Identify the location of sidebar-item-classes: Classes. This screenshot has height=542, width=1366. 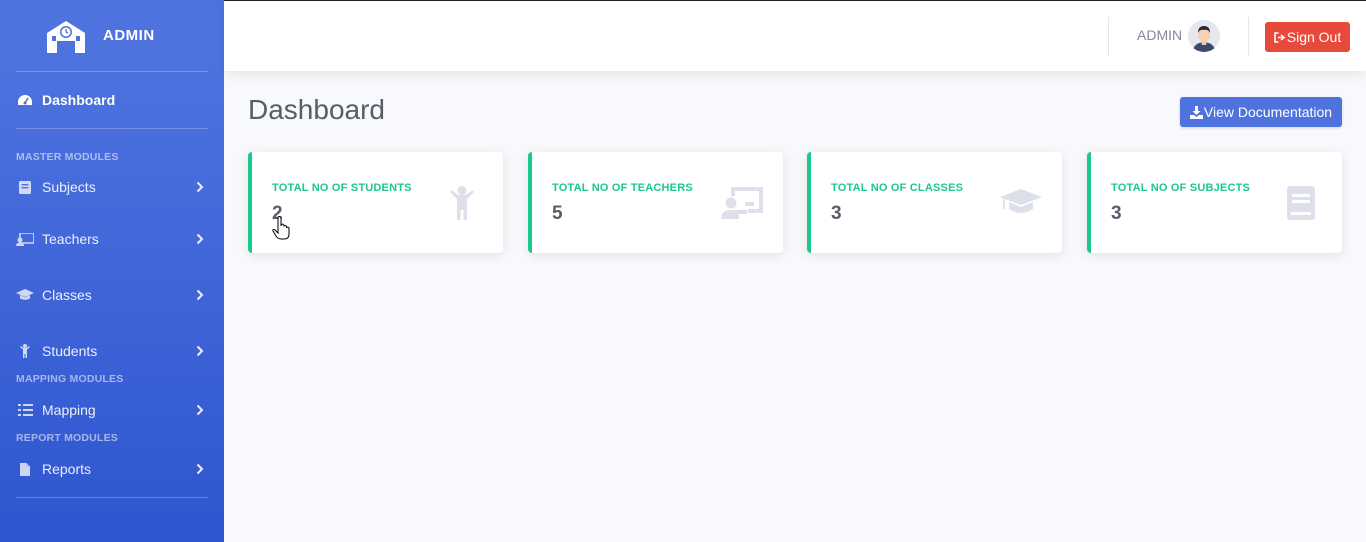
(112, 295).